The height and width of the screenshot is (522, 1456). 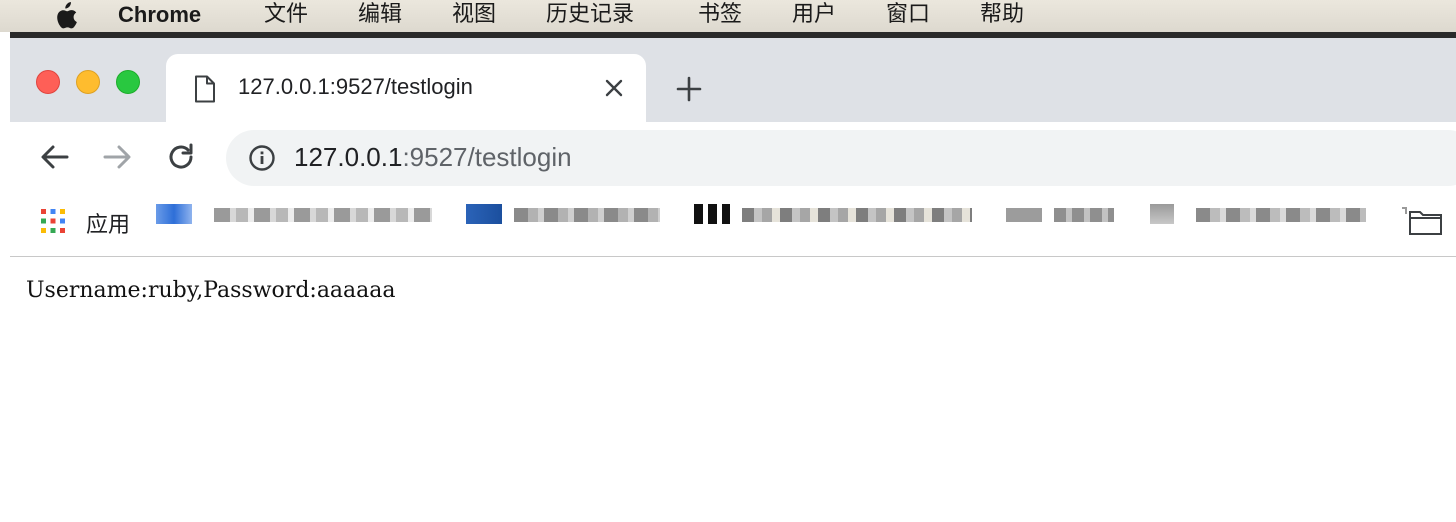 What do you see at coordinates (814, 16) in the screenshot?
I see `menu-people: 用户` at bounding box center [814, 16].